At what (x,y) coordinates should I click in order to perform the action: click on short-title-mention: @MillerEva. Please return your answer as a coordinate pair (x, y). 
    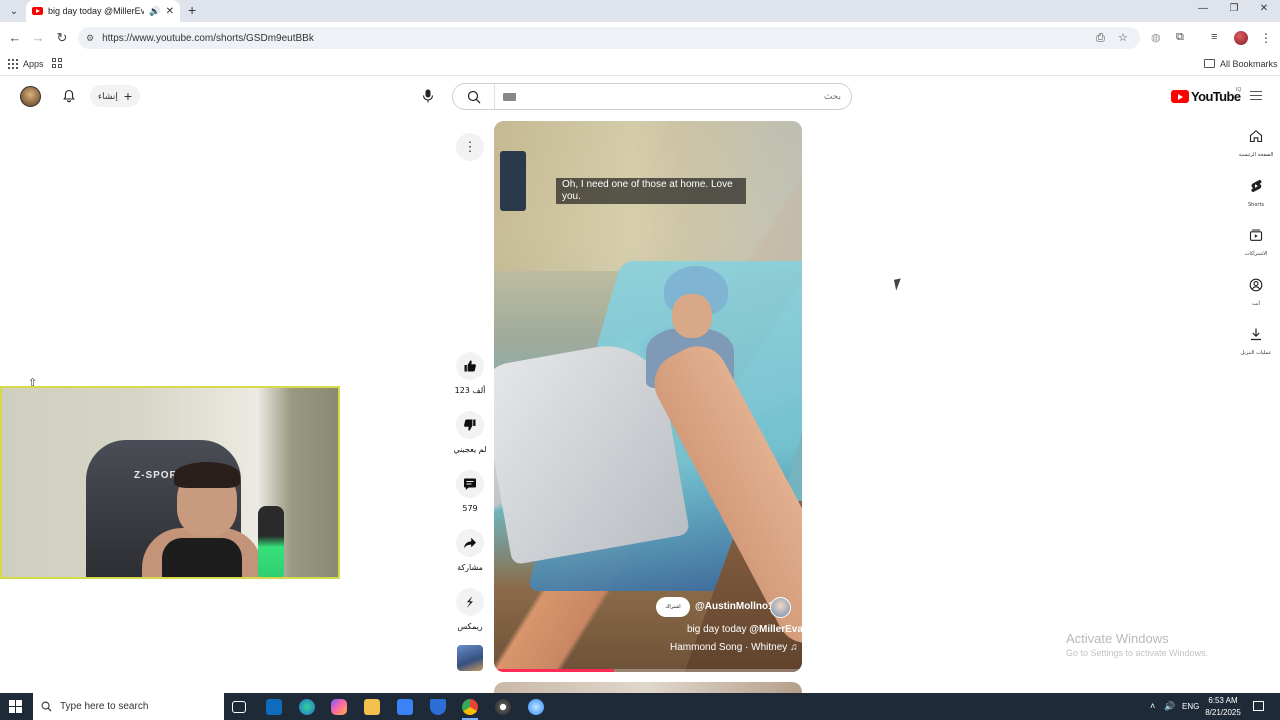
    Looking at the image, I should click on (775, 629).